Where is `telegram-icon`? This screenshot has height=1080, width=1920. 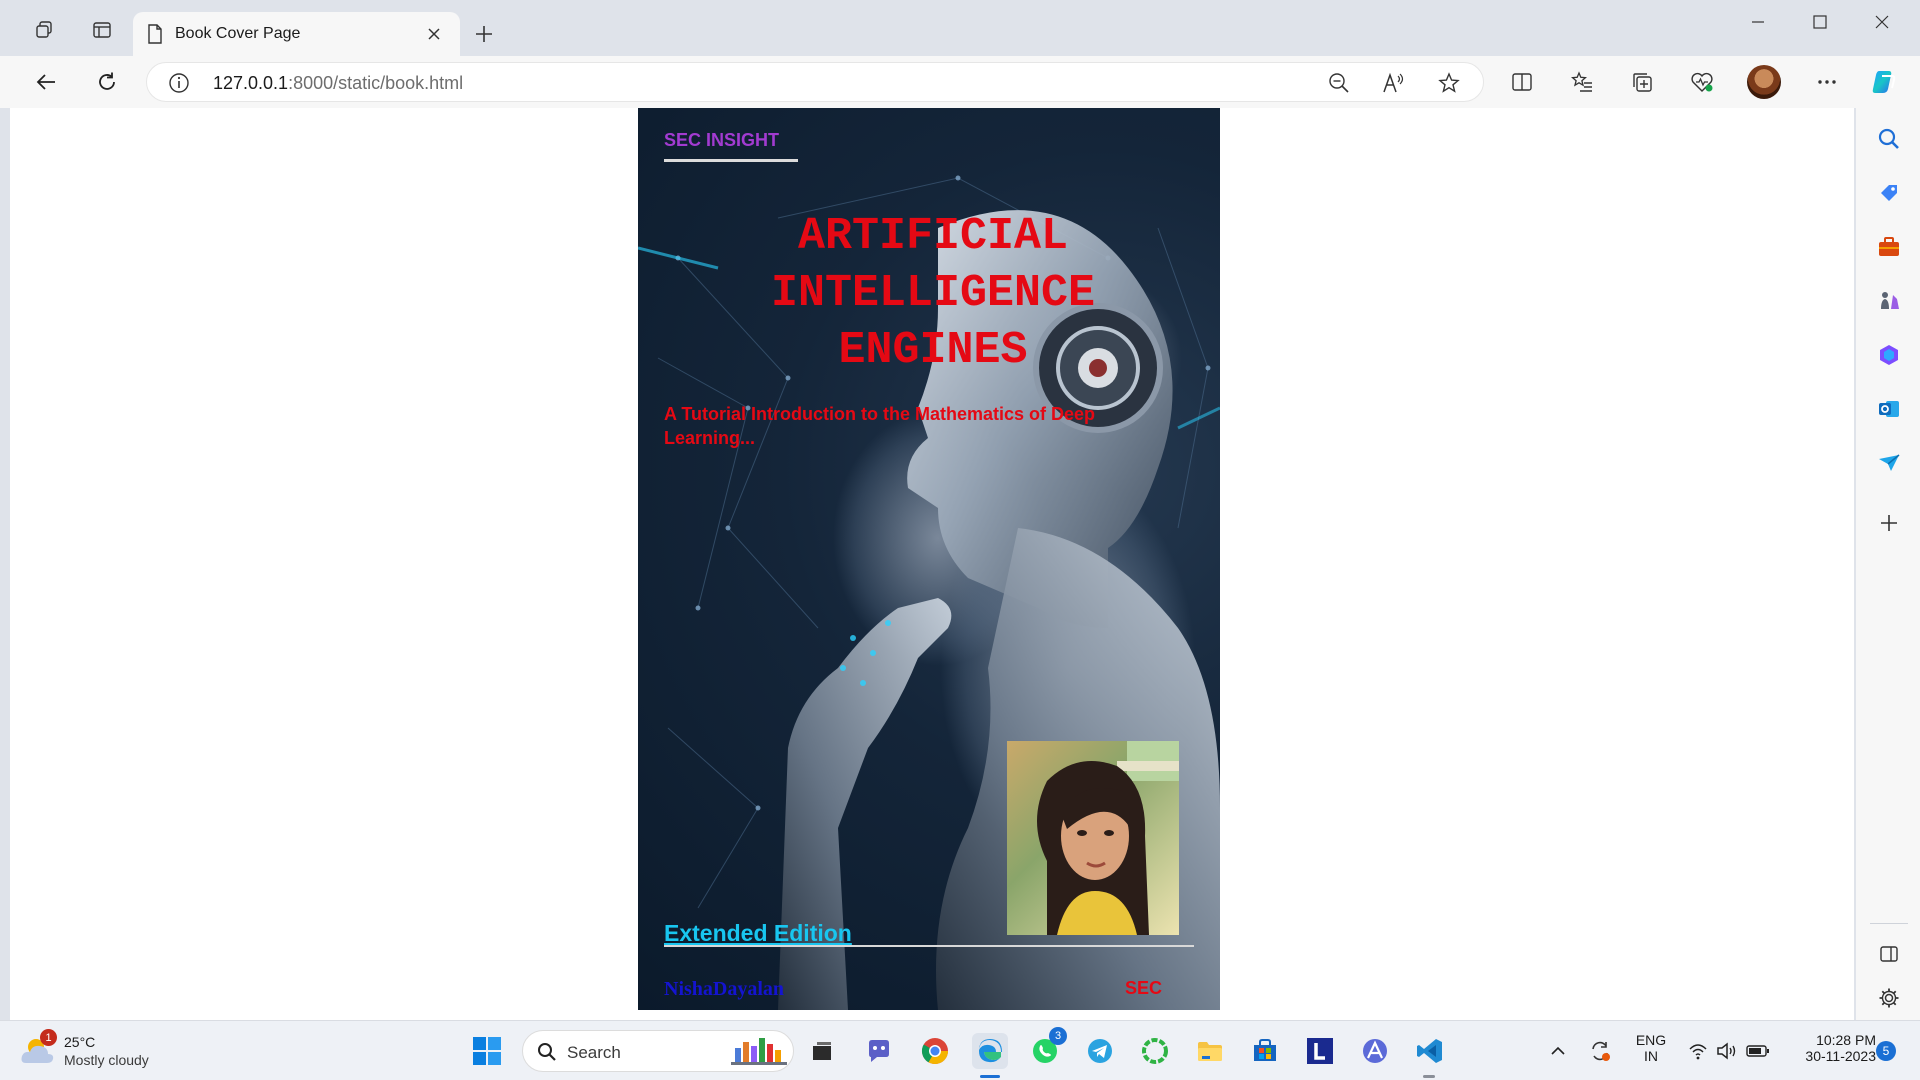
telegram-icon is located at coordinates (1100, 1051).